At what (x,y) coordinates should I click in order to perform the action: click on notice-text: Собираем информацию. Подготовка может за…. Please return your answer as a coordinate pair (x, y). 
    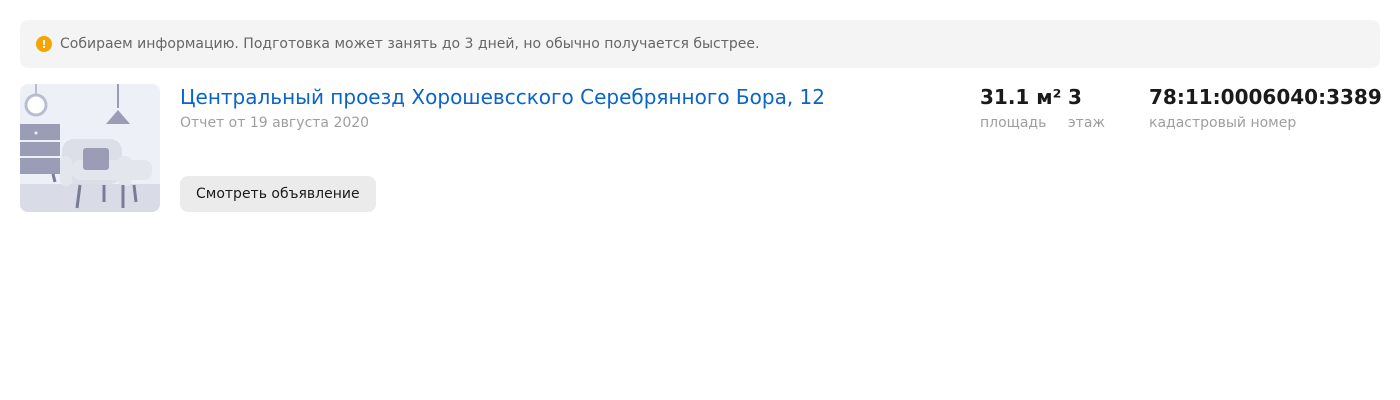
    Looking at the image, I should click on (410, 44).